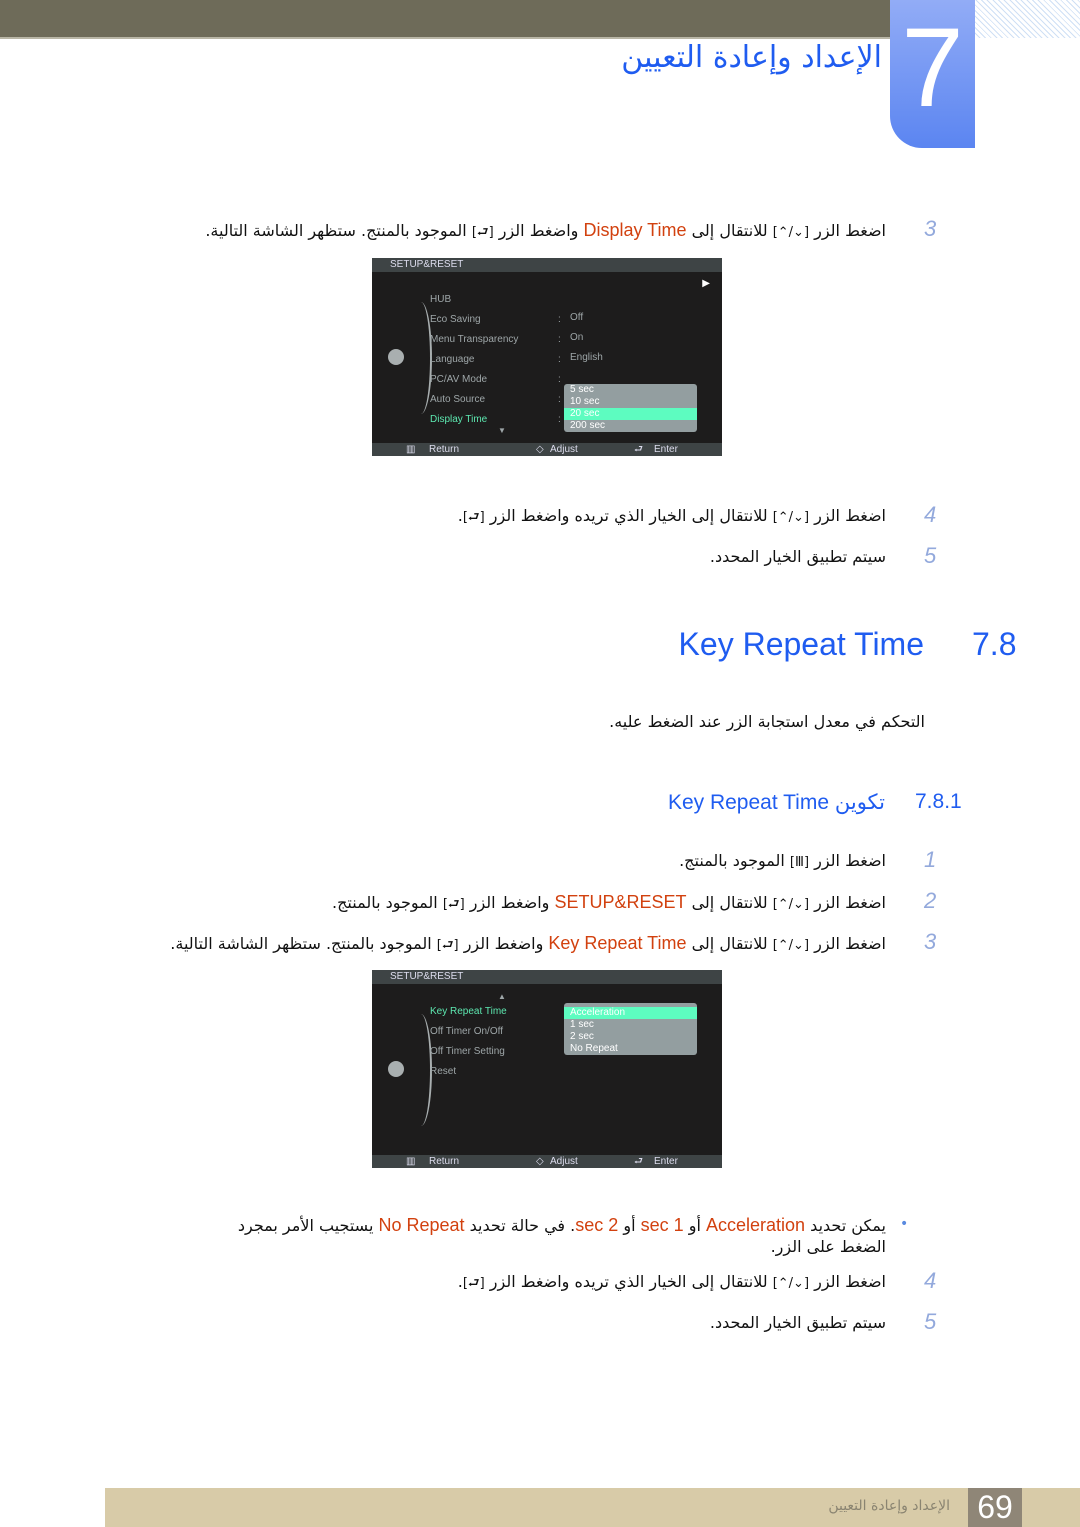 This screenshot has width=1080, height=1527. What do you see at coordinates (396, 1069) in the screenshot?
I see `gear-icon` at bounding box center [396, 1069].